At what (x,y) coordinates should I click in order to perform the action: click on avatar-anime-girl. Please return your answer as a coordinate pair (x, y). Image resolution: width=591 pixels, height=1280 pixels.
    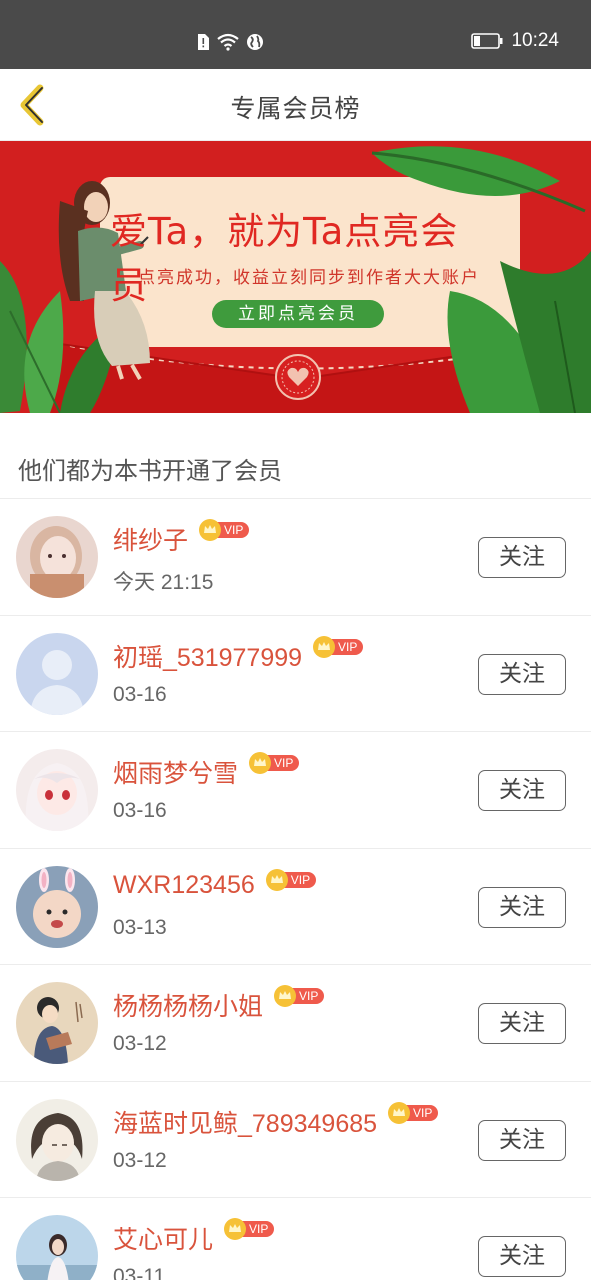
    Looking at the image, I should click on (57, 790).